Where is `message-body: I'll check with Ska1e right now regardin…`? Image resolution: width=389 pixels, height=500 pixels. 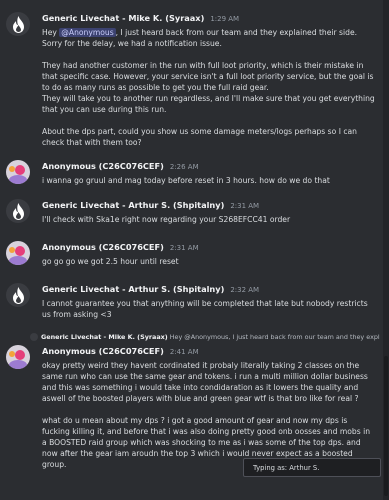
message-body: I'll check with Ska1e right now regardin… is located at coordinates (166, 219).